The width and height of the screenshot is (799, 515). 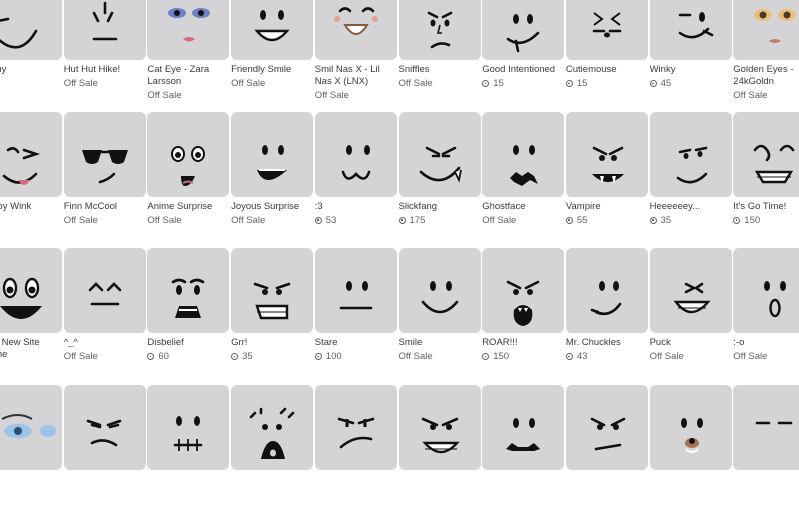 What do you see at coordinates (32, 349) in the screenshot?
I see `item-name: Best New Site Frame` at bounding box center [32, 349].